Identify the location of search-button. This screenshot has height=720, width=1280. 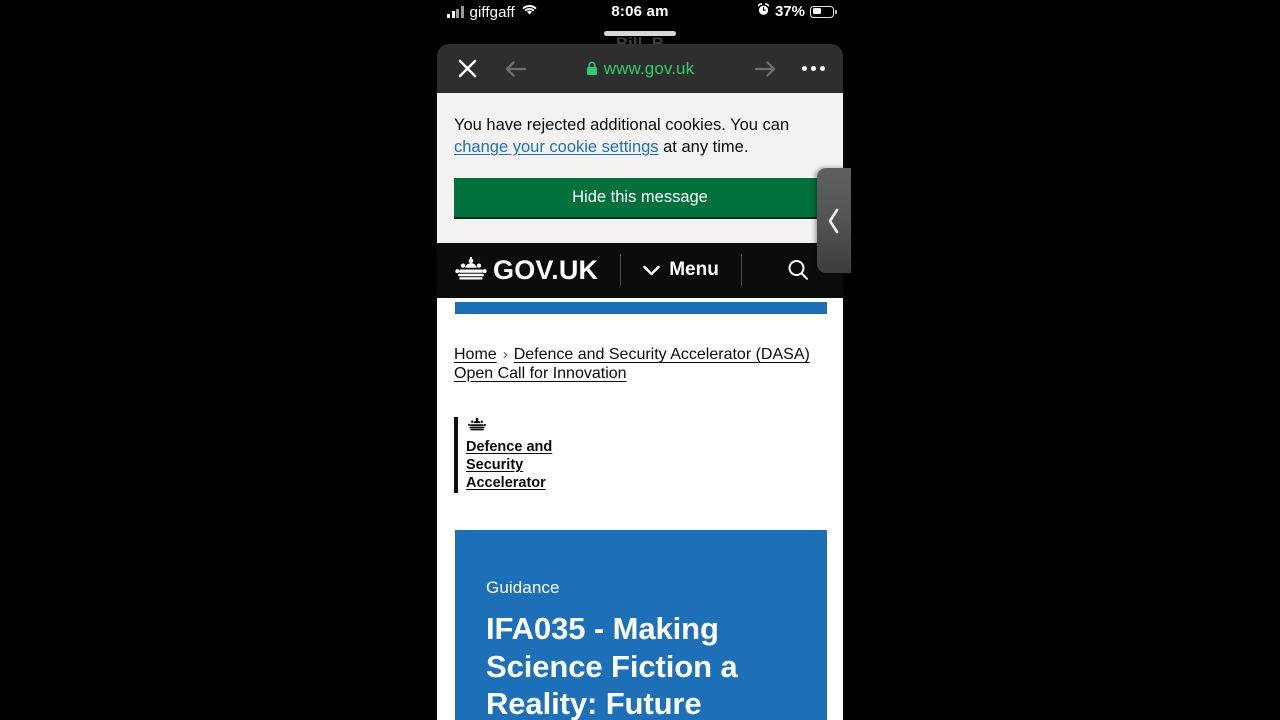
(798, 270).